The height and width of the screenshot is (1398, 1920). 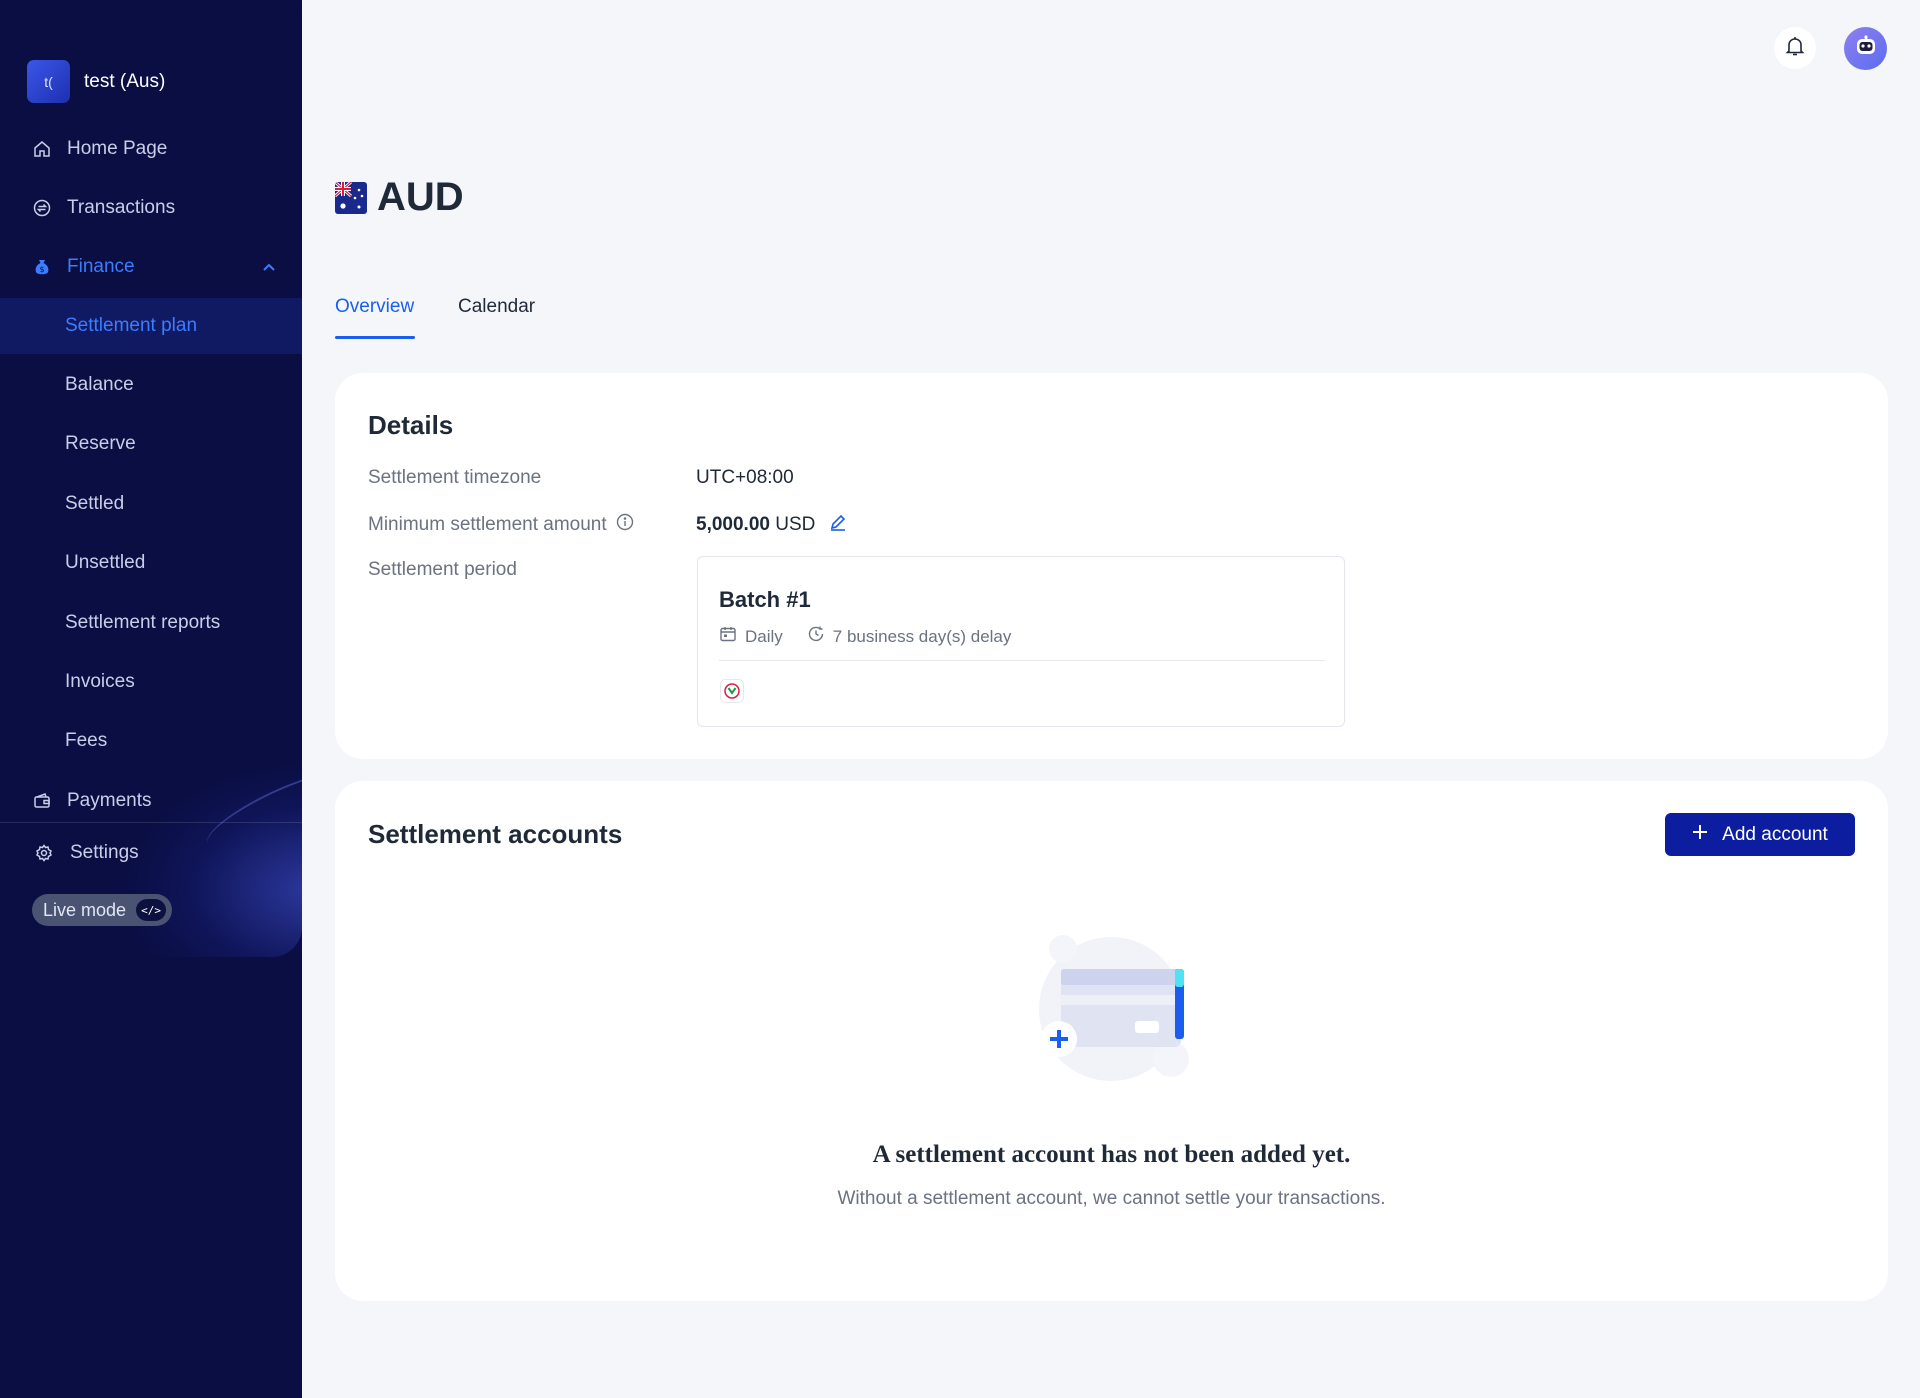 What do you see at coordinates (109, 800) in the screenshot?
I see `sidebar-item-label: Payments` at bounding box center [109, 800].